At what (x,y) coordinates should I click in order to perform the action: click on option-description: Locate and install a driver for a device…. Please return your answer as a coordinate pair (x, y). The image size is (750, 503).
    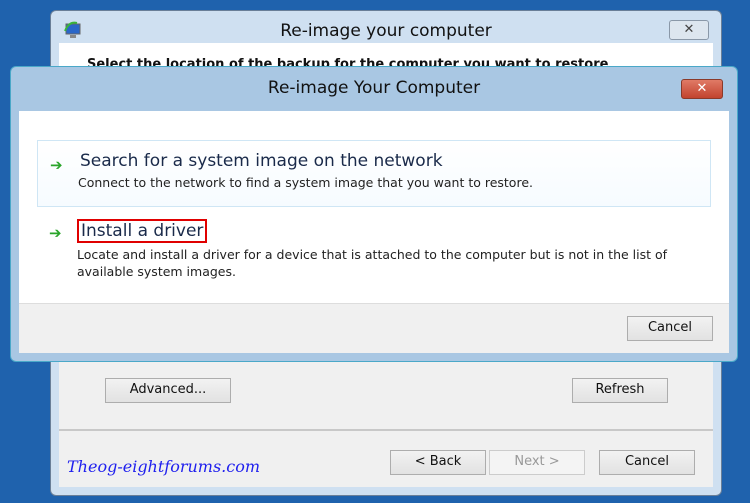
    Looking at the image, I should click on (372, 263).